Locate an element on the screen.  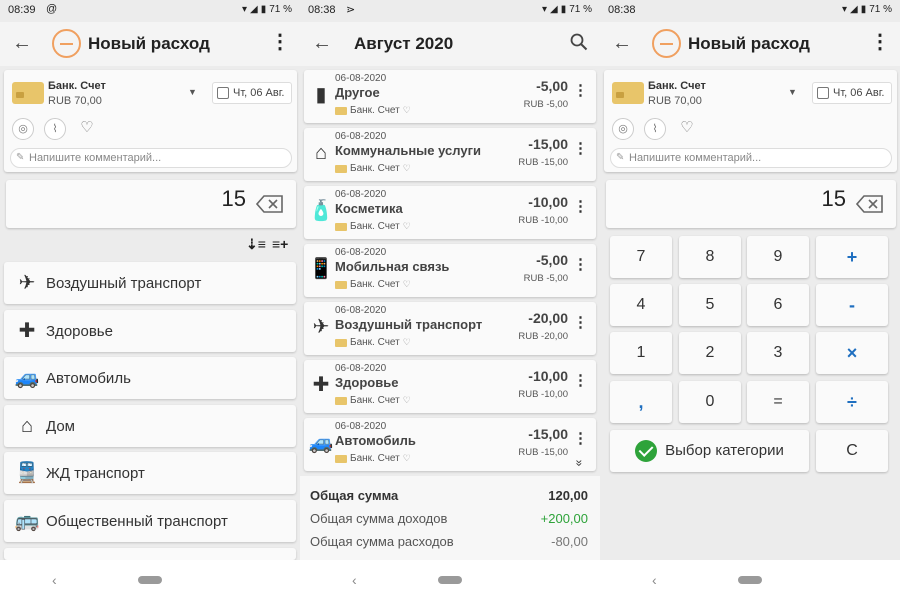
status-time: 08:38 is located at coordinates (322, 10).